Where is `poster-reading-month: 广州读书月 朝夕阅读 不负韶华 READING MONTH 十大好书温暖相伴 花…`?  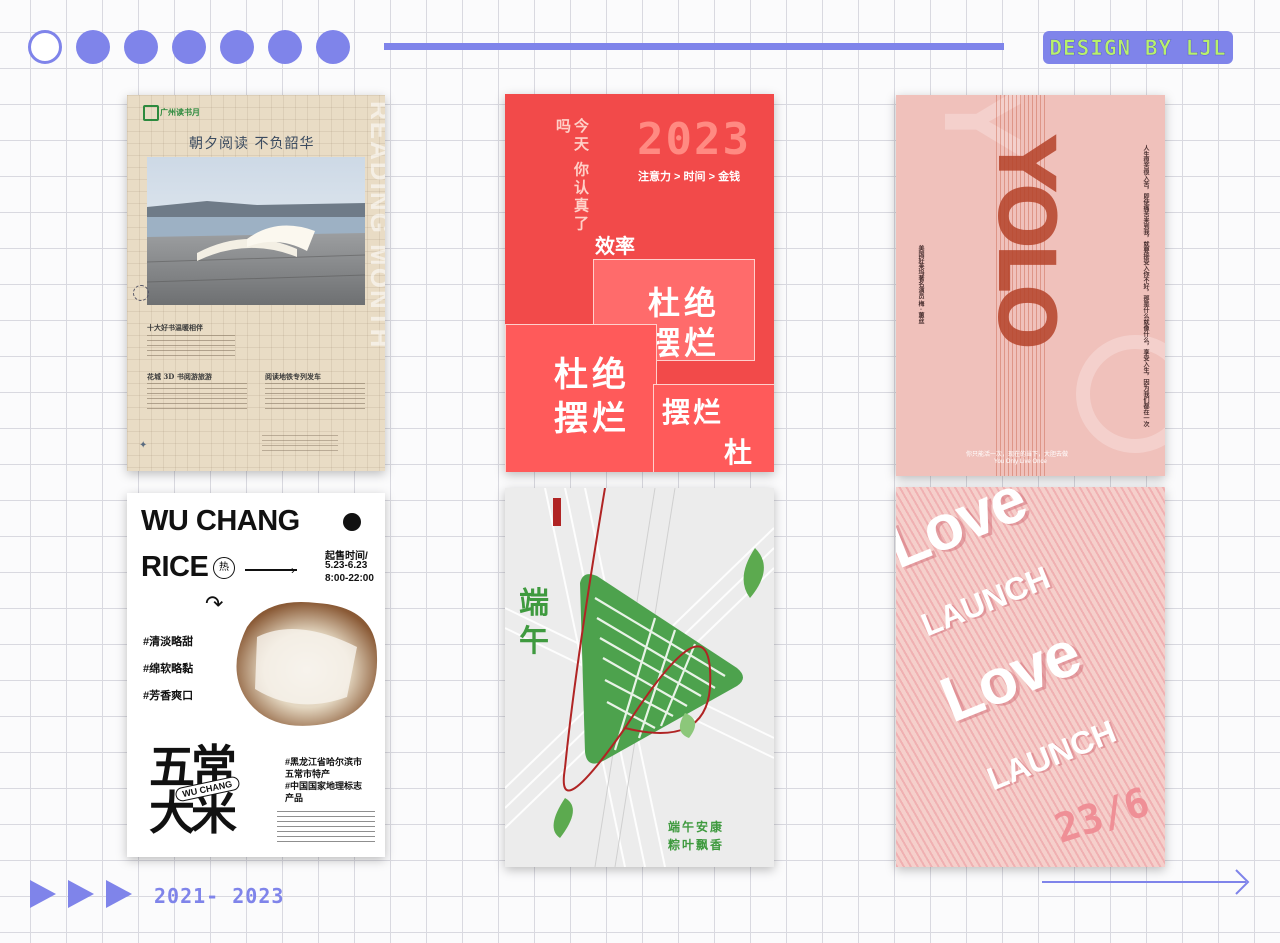 poster-reading-month: 广州读书月 朝夕阅读 不负韶华 READING MONTH 十大好书温暖相伴 花… is located at coordinates (256, 283).